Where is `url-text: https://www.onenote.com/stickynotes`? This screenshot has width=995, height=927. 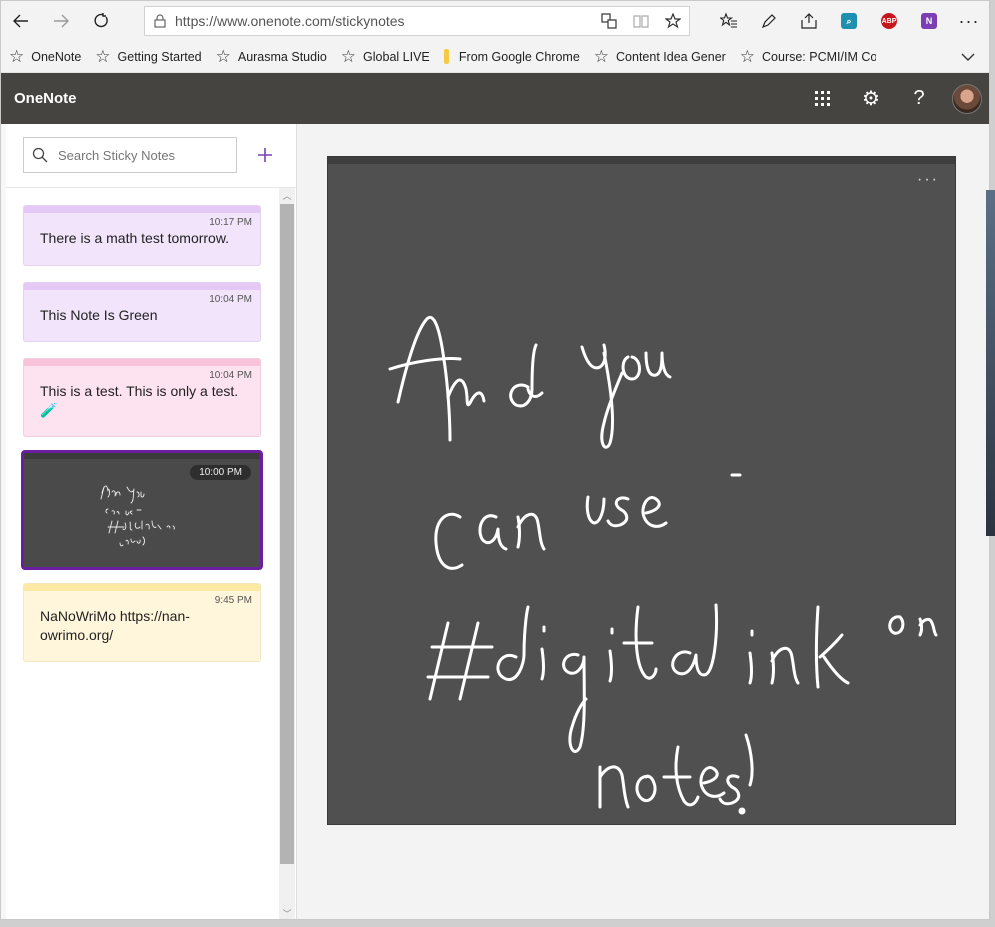 url-text: https://www.onenote.com/stickynotes is located at coordinates (384, 21).